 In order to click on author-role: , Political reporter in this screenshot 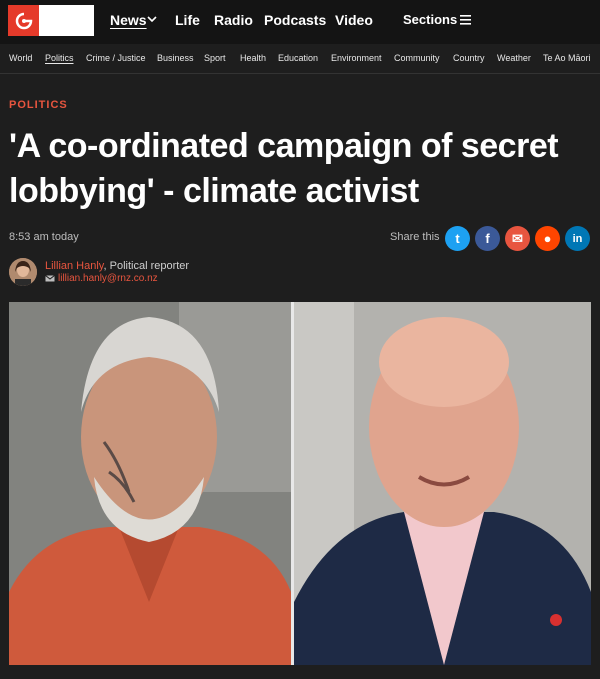, I will do `click(146, 266)`.